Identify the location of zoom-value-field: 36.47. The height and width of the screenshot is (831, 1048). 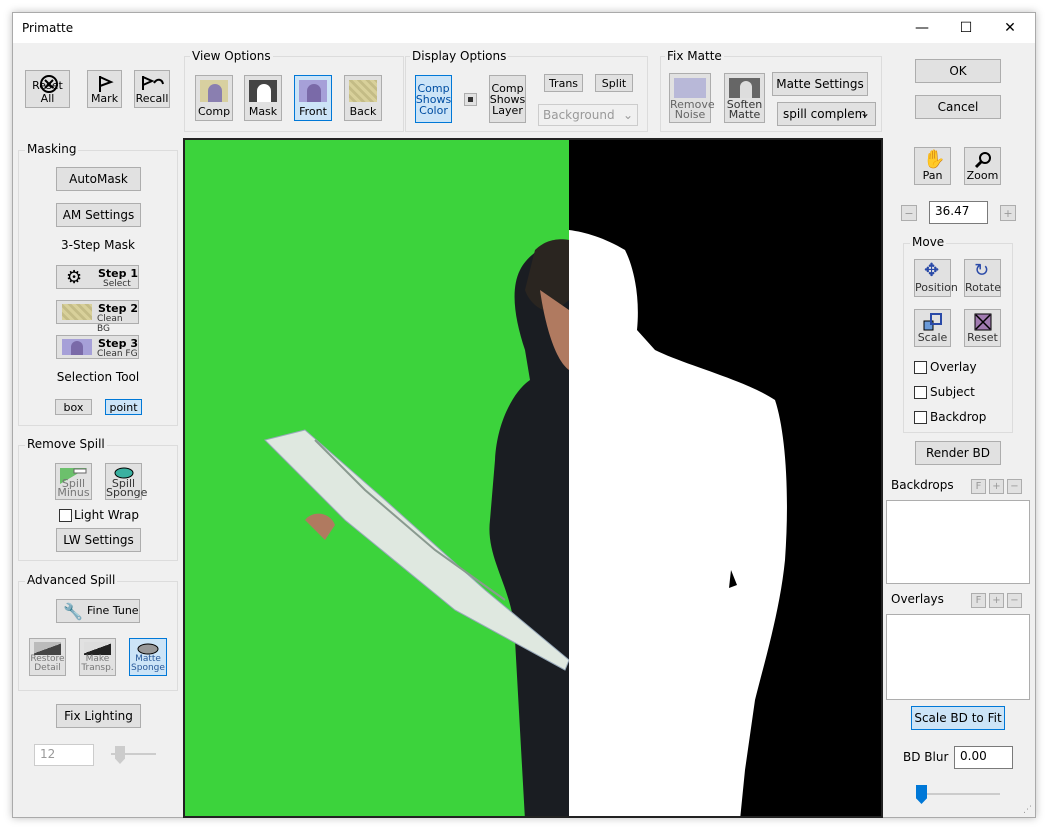
(958, 212).